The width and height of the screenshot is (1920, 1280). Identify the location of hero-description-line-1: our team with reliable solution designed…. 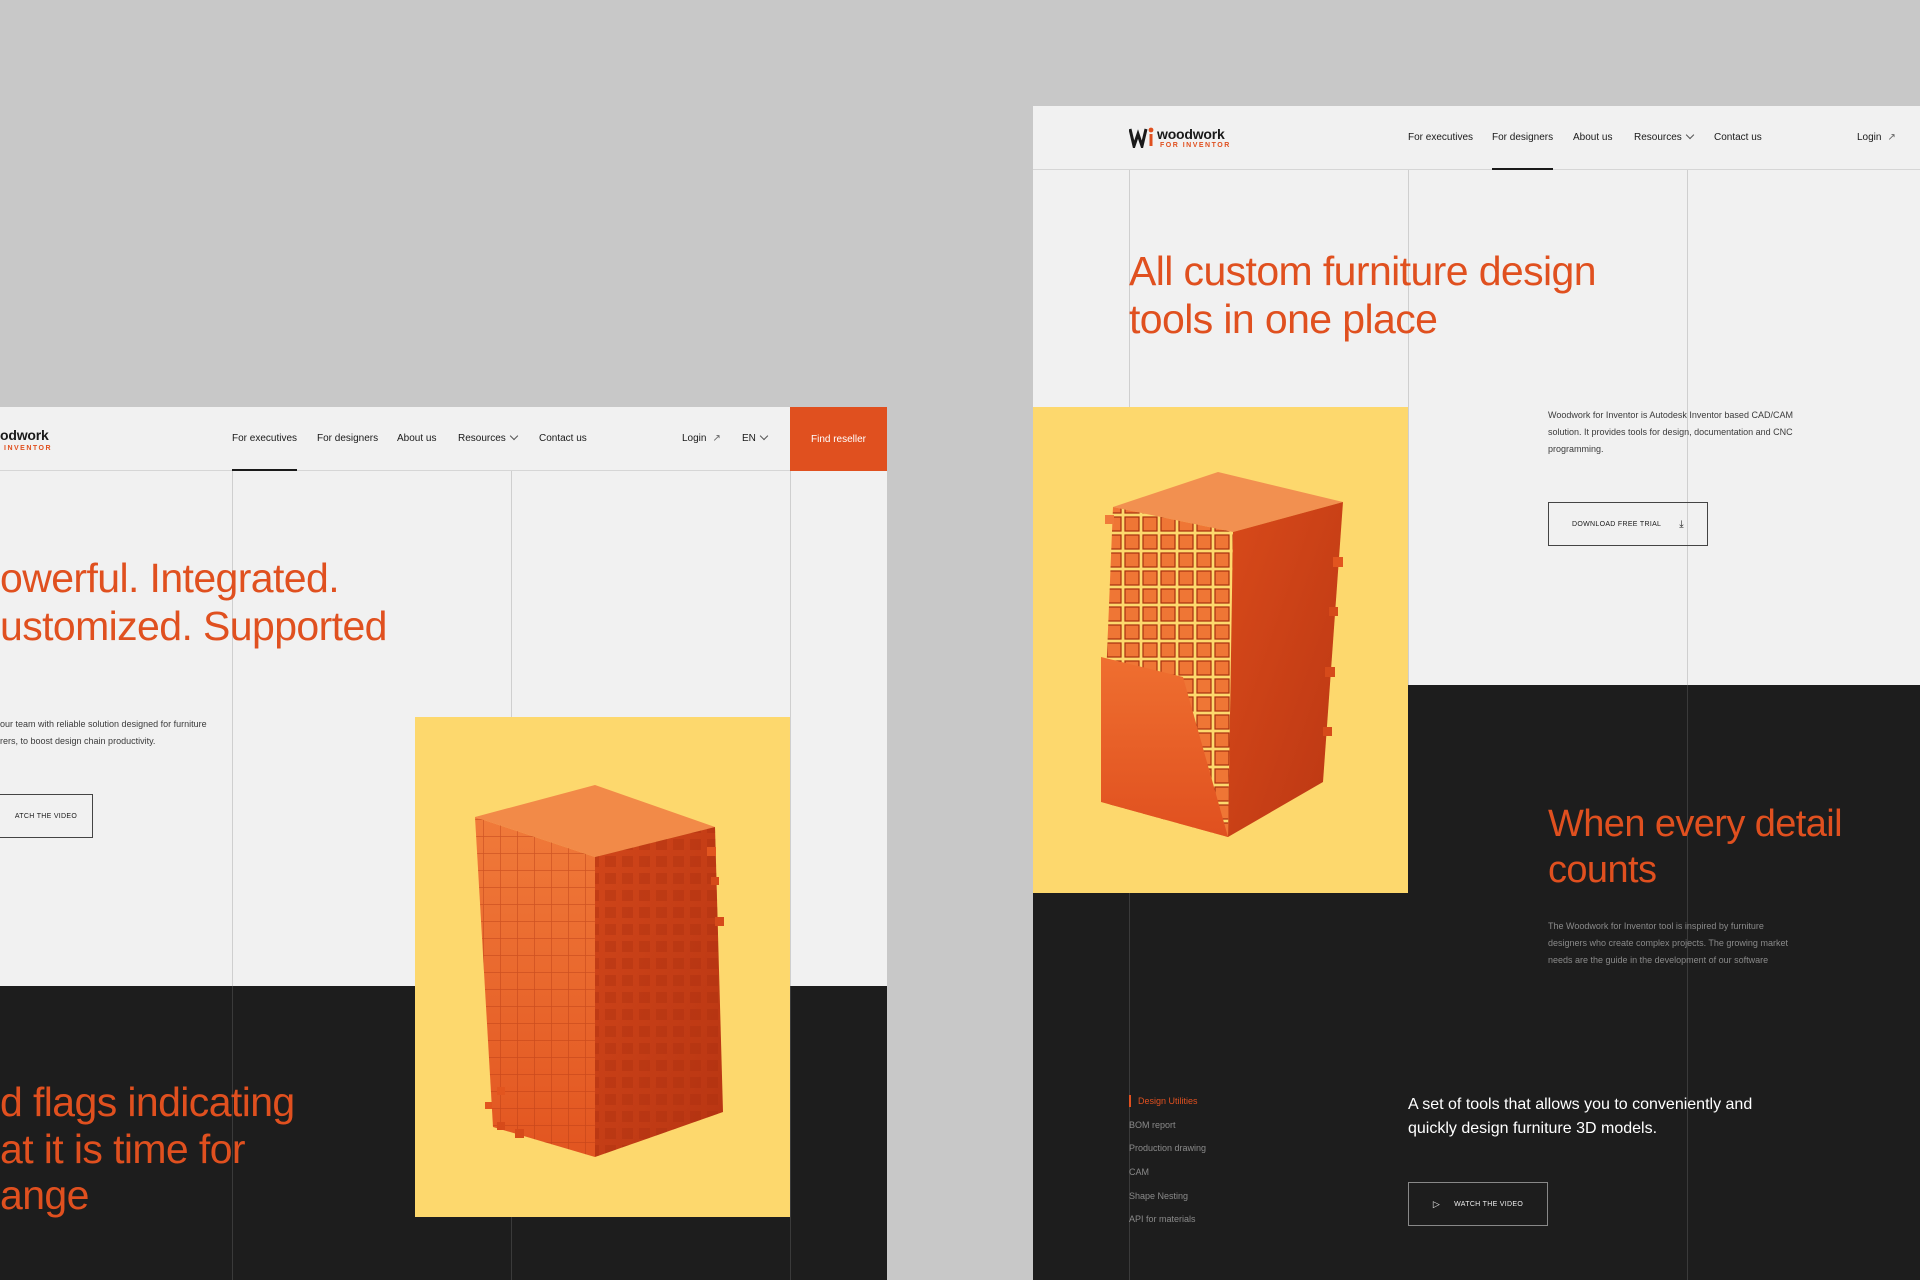
(103, 724).